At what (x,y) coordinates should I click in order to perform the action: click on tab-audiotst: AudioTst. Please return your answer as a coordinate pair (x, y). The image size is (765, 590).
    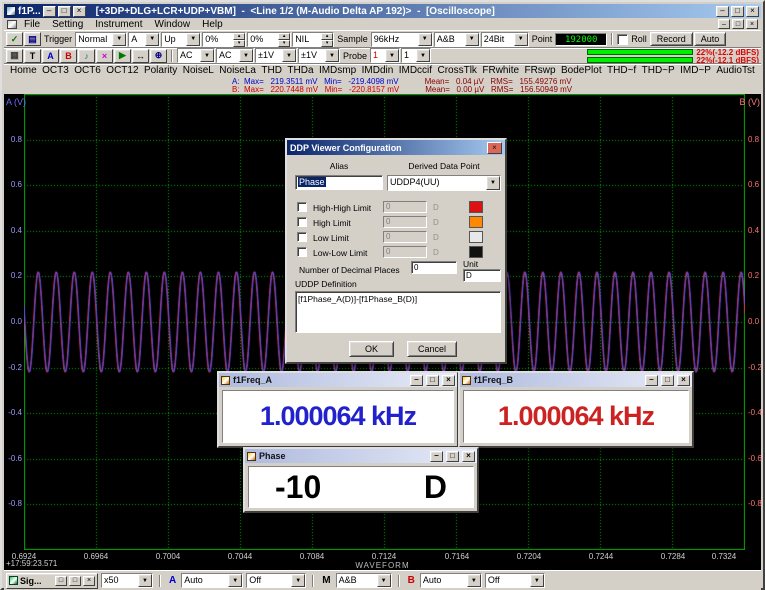
    Looking at the image, I should click on (735, 70).